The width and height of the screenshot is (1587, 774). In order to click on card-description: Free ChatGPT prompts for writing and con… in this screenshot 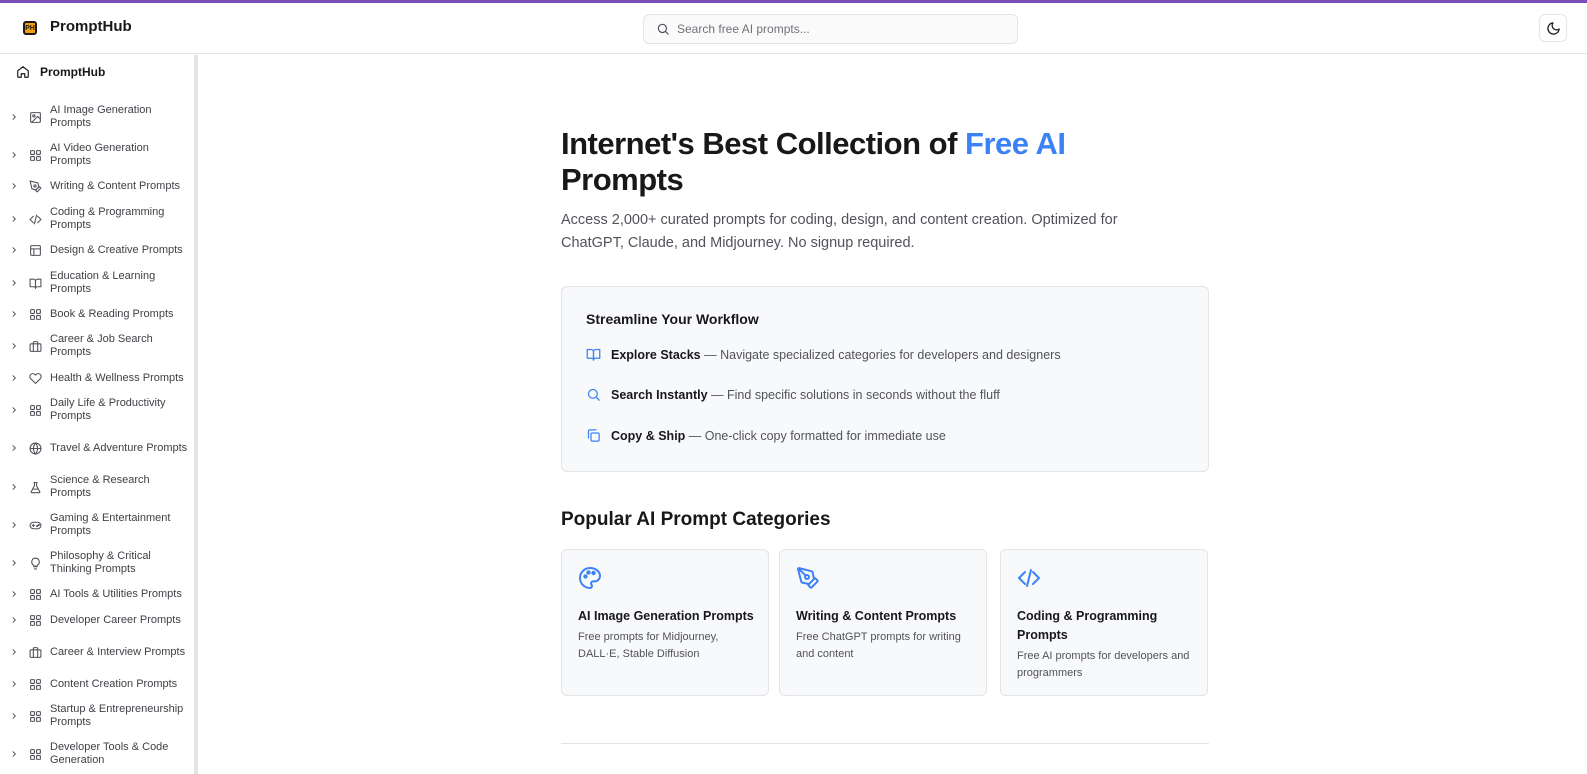, I will do `click(878, 645)`.